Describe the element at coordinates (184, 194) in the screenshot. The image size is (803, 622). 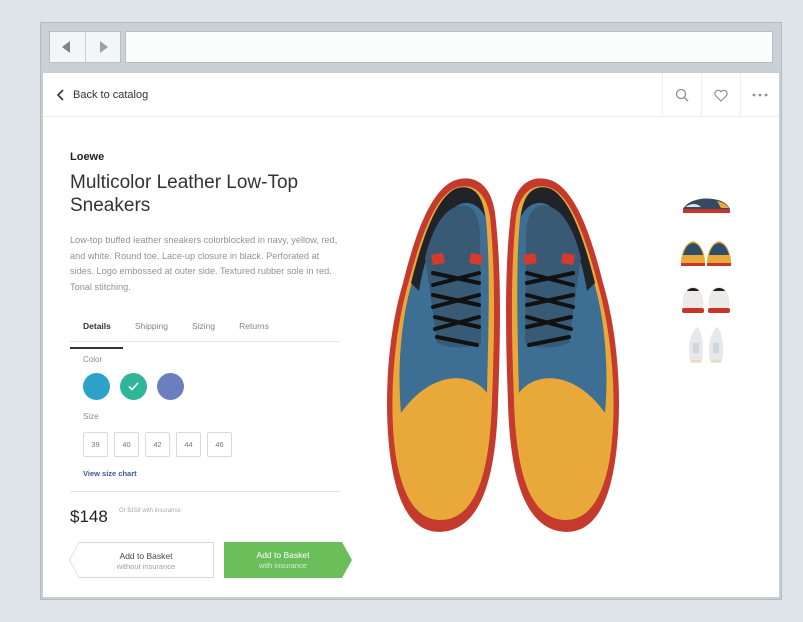
I see `product-title: Multicolor Leather Low-Top Sneakers` at that location.